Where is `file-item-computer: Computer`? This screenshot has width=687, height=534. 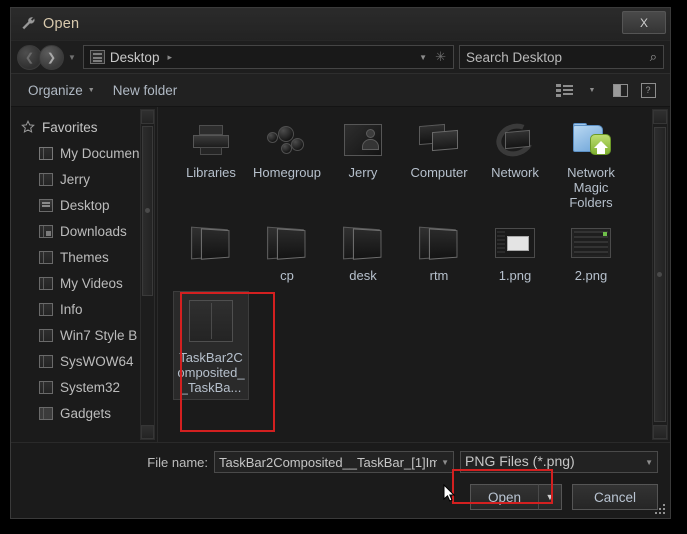
file-item-computer: Computer is located at coordinates (439, 164).